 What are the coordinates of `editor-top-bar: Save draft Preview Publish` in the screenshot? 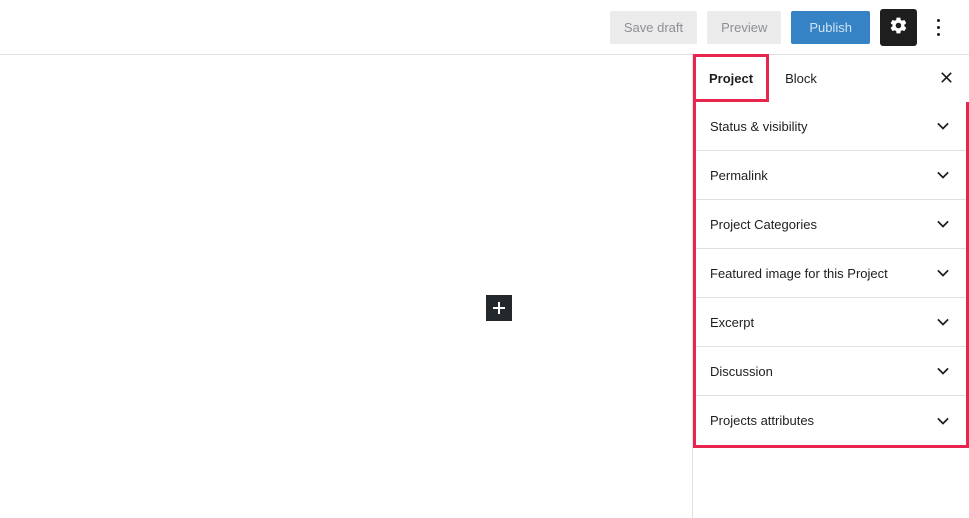 It's located at (484, 27).